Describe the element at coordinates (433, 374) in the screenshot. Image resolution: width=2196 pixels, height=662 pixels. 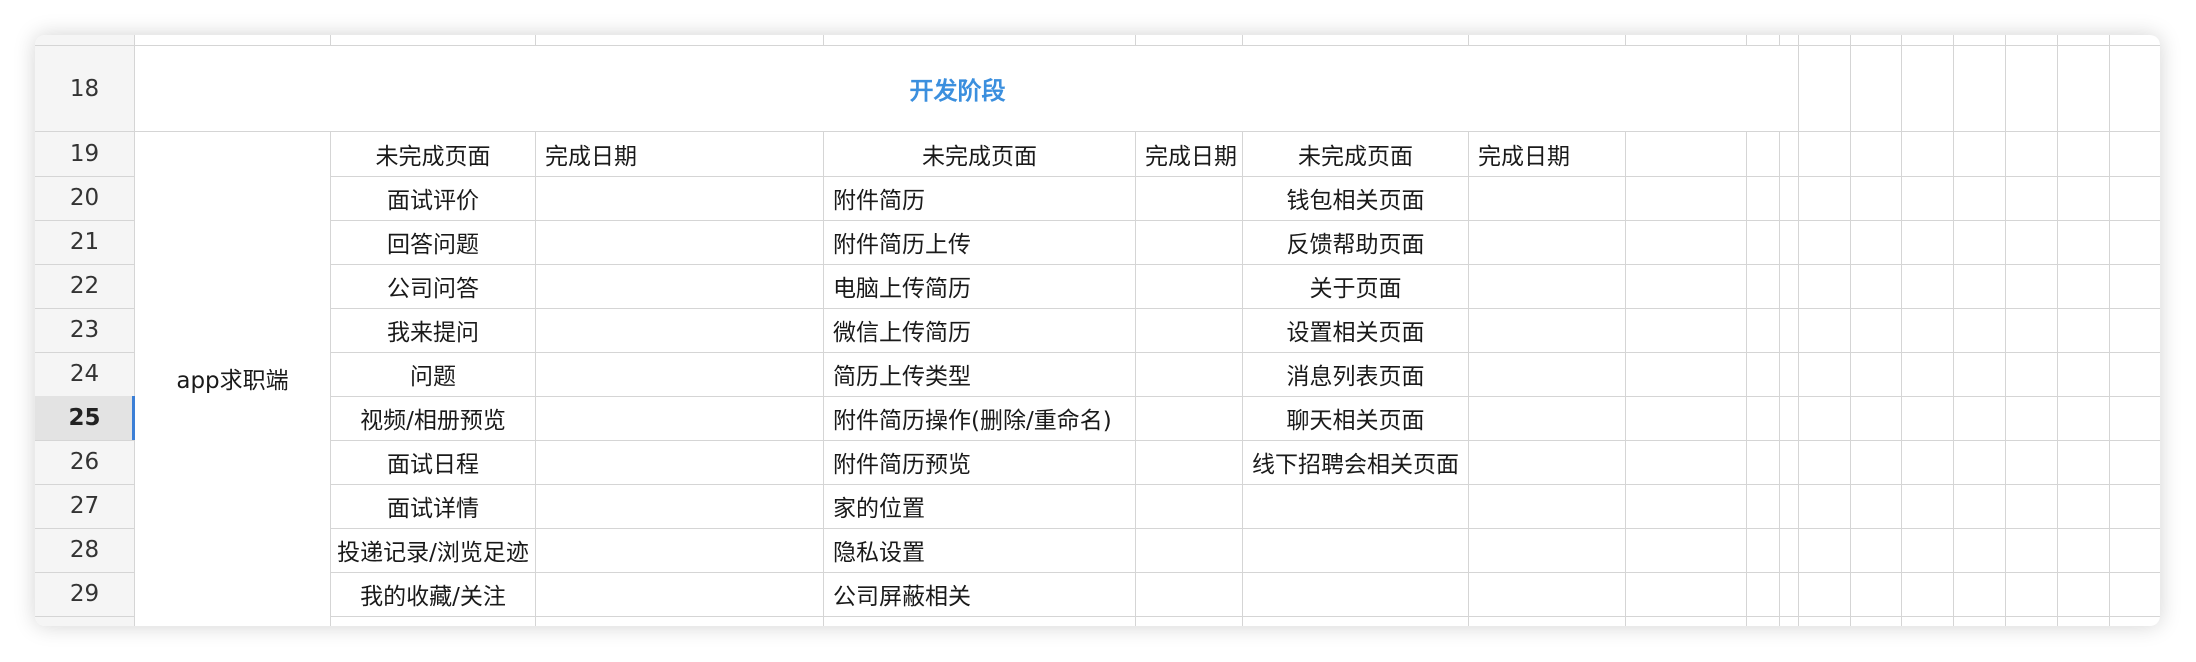
I see `pending-page-cell: 问题` at that location.